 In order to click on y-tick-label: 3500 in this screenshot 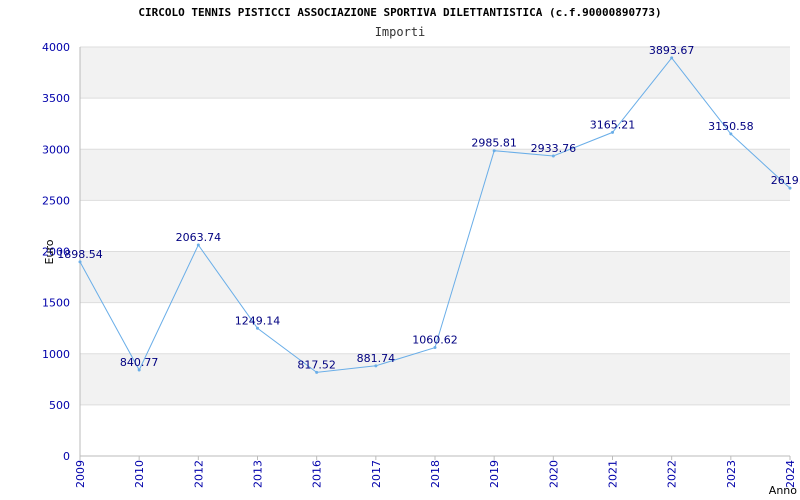, I will do `click(56, 98)`.